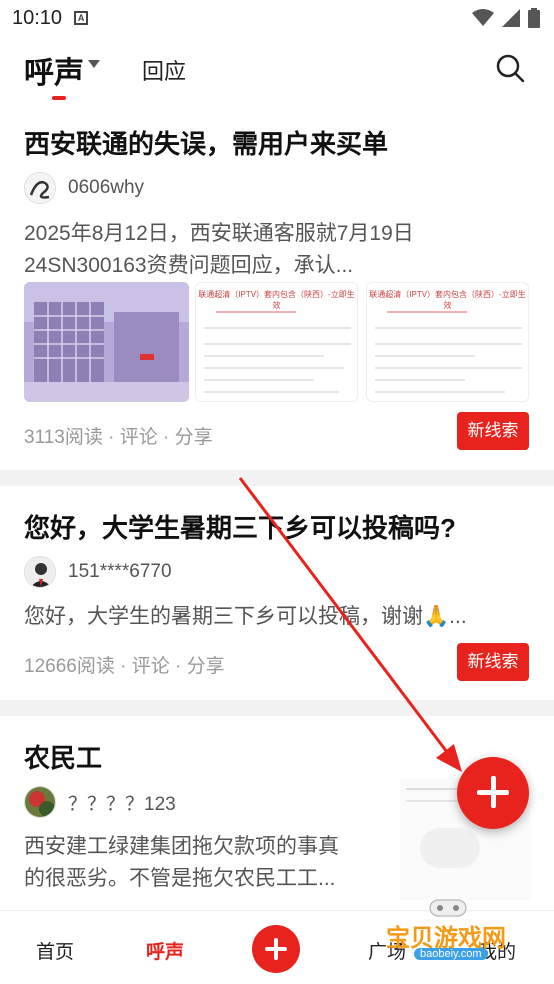  I want to click on watermark-url: baobeiy.com, so click(451, 954).